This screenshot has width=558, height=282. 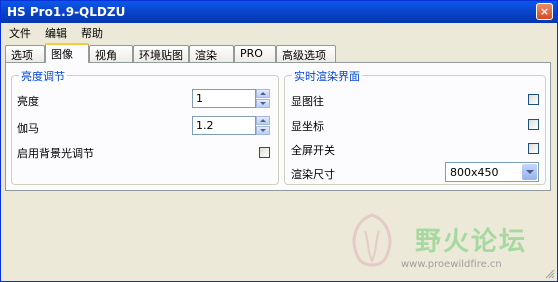 What do you see at coordinates (224, 125) in the screenshot?
I see `gamma-input: 1.2` at bounding box center [224, 125].